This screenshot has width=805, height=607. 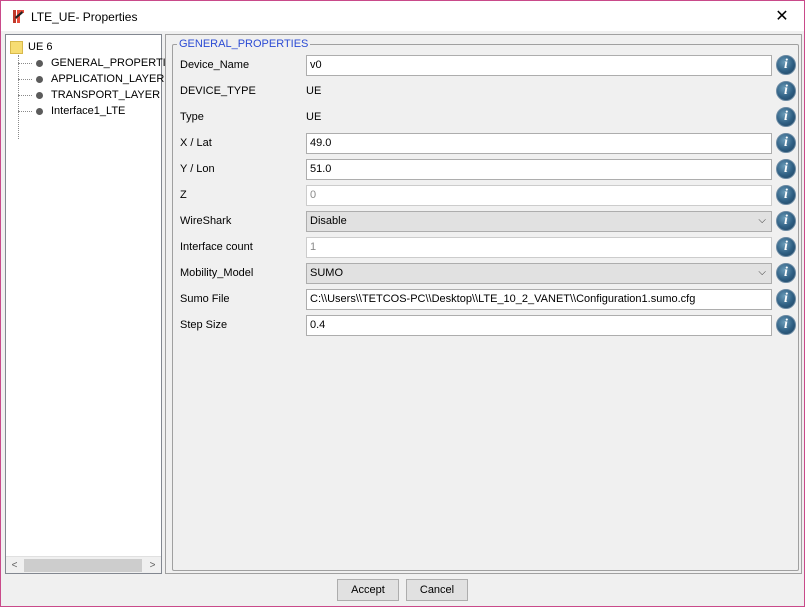 What do you see at coordinates (486, 92) in the screenshot?
I see `row-device-type: DEVICE_TYPE UE i` at bounding box center [486, 92].